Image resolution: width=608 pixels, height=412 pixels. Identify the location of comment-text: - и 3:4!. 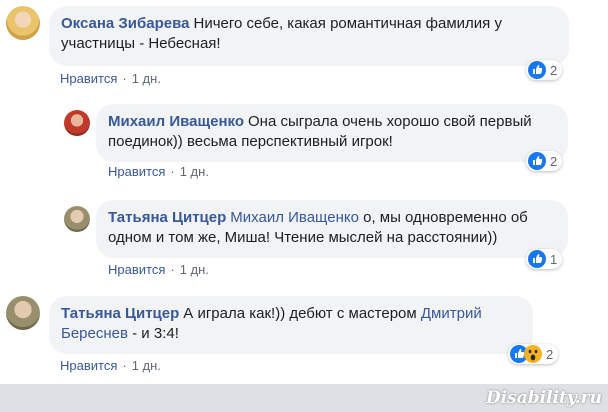
(155, 333).